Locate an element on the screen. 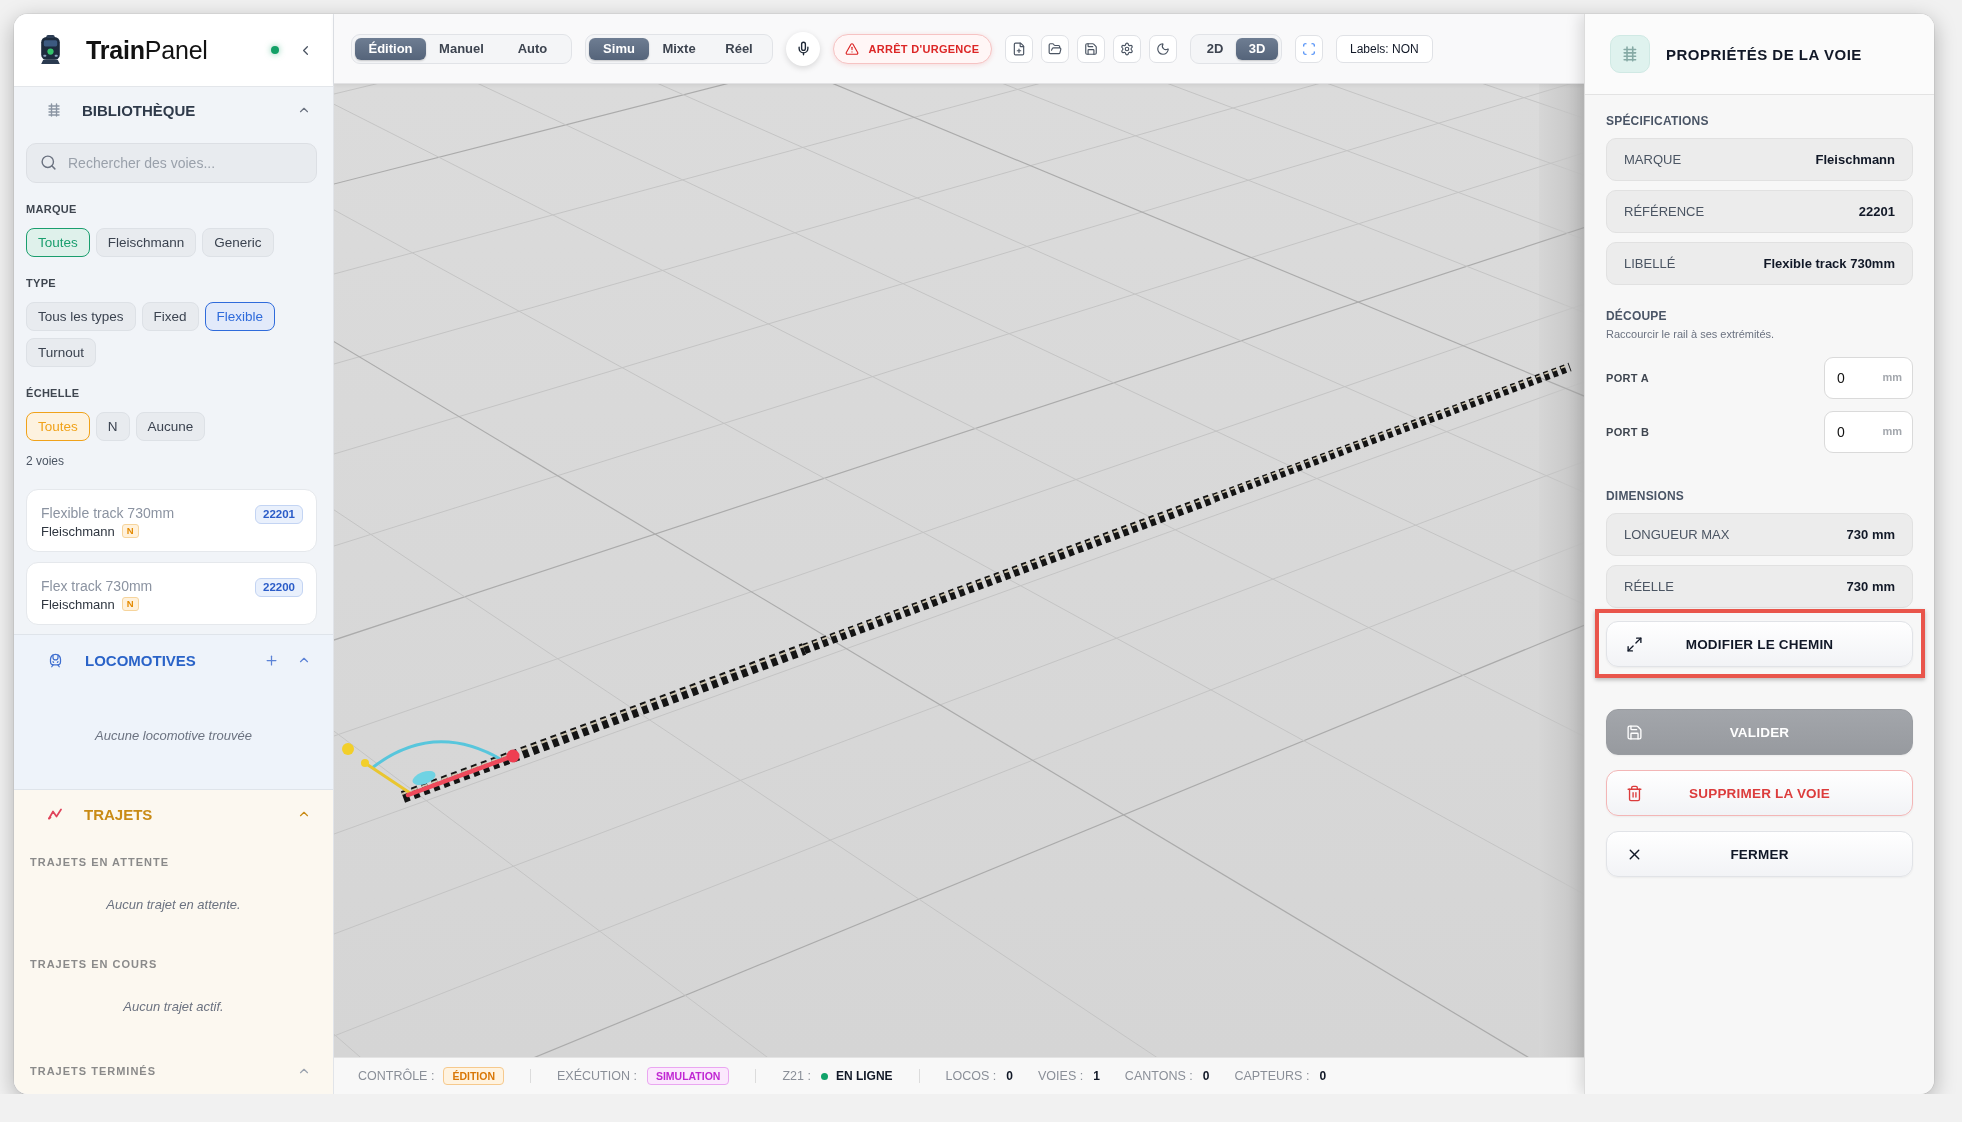 The height and width of the screenshot is (1122, 1962). microphone-icon is located at coordinates (803, 48).